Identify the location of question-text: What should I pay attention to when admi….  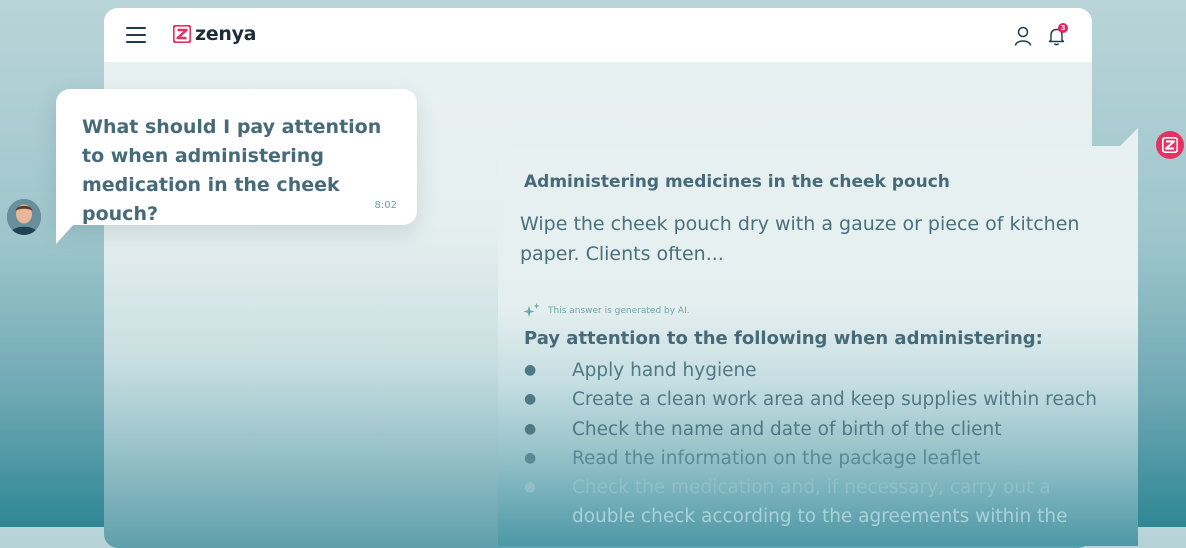
(232, 170).